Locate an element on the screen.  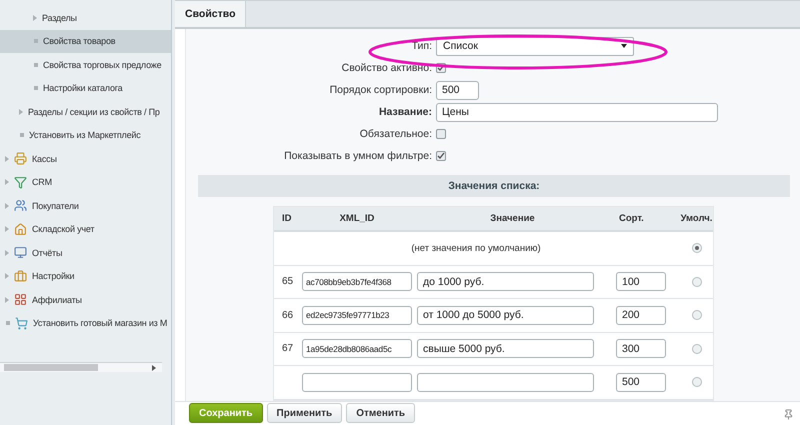
sidebar-item: Свойства товаров is located at coordinates (85, 41).